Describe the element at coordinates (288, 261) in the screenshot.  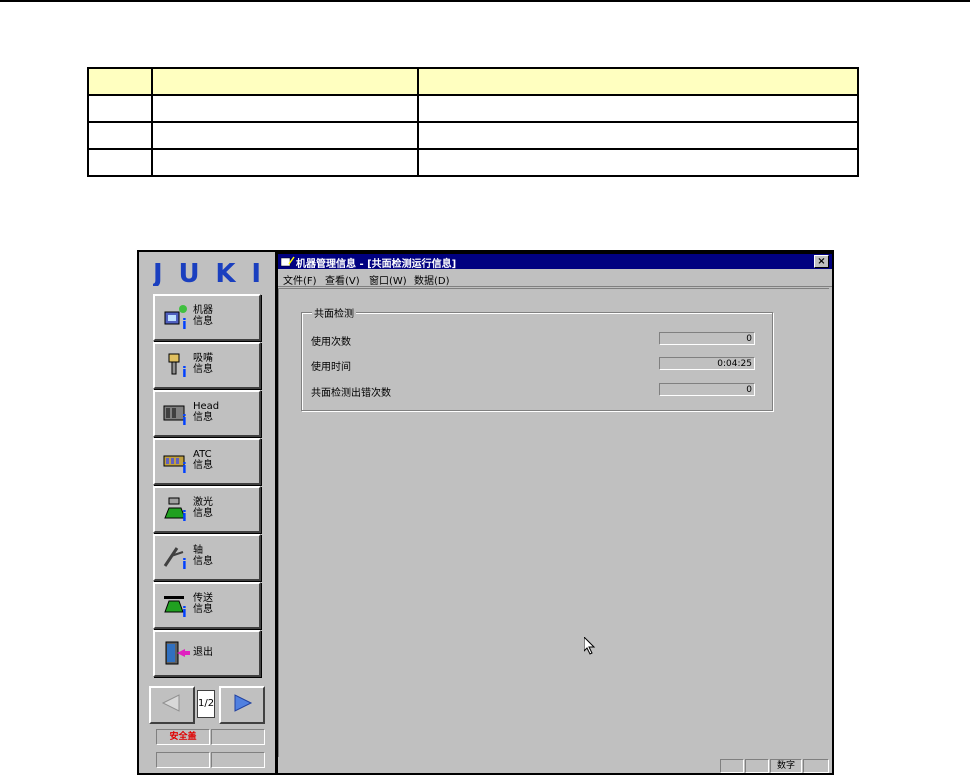
I see `app-icon` at that location.